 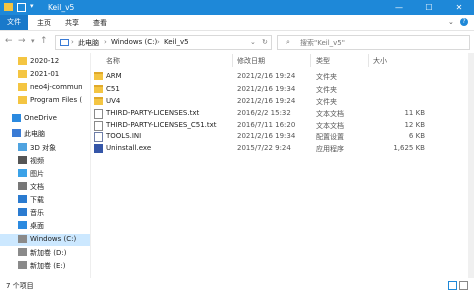 What do you see at coordinates (416, 136) in the screenshot?
I see `file-size: 6 KB` at bounding box center [416, 136].